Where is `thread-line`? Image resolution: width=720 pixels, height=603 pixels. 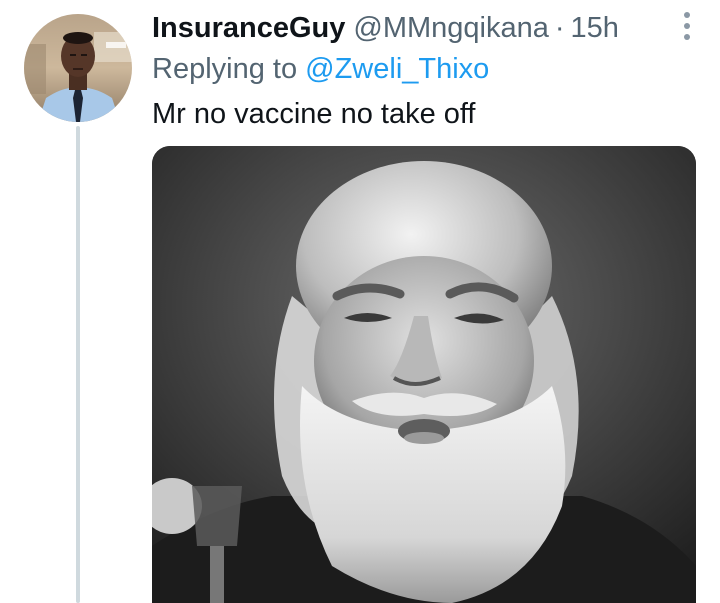 thread-line is located at coordinates (78, 364).